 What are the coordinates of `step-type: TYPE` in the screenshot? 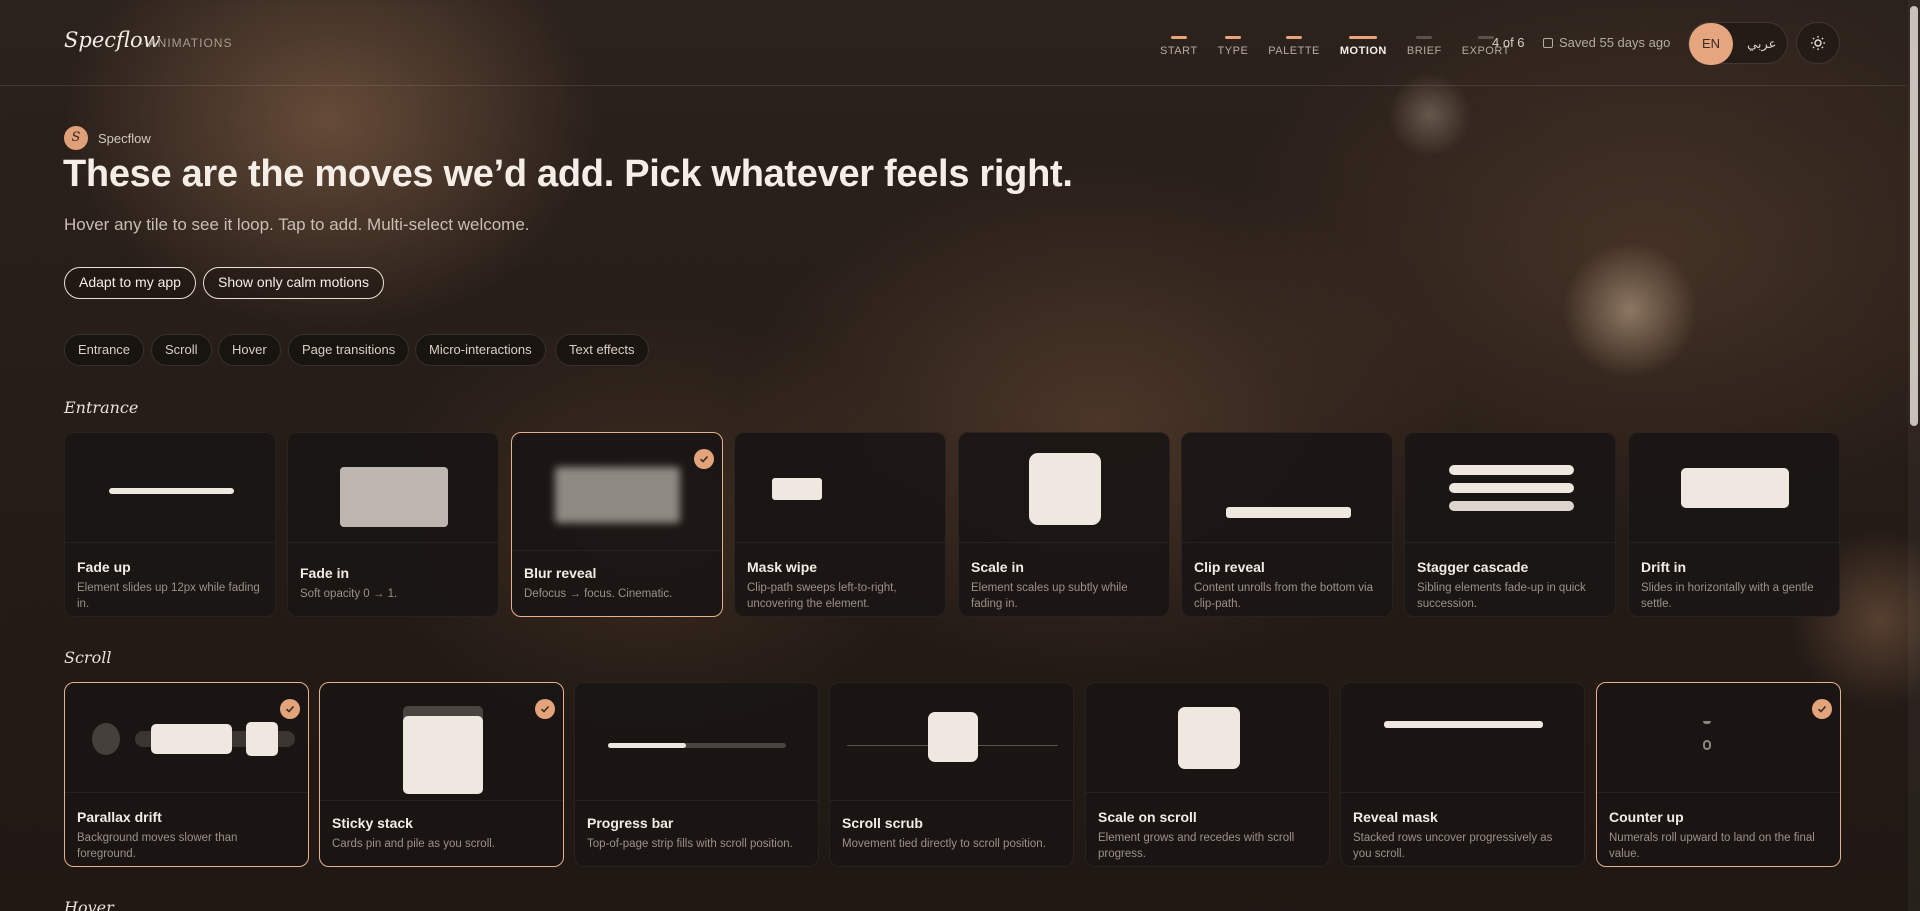 It's located at (1233, 46).